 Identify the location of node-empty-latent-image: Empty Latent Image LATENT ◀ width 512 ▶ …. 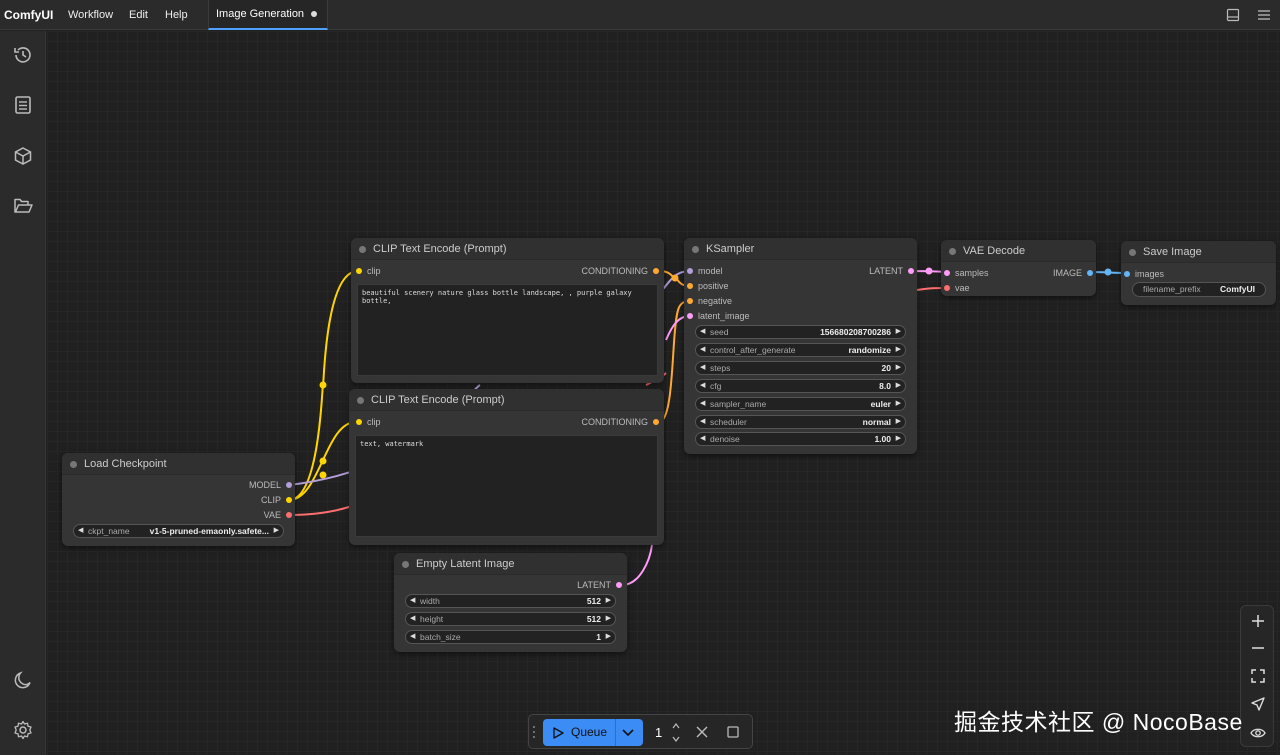
(510, 602).